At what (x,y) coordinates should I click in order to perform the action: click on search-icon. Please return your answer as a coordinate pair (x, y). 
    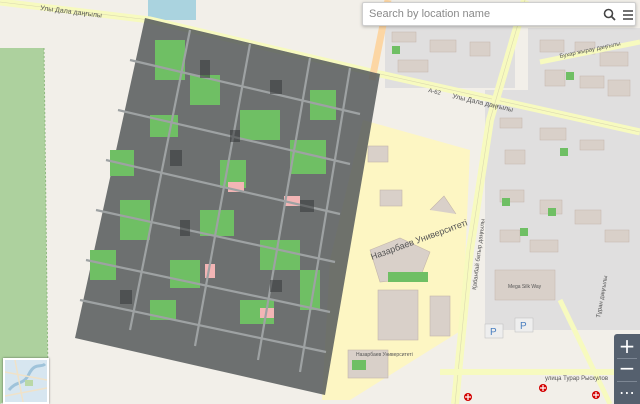
    Looking at the image, I should click on (610, 15).